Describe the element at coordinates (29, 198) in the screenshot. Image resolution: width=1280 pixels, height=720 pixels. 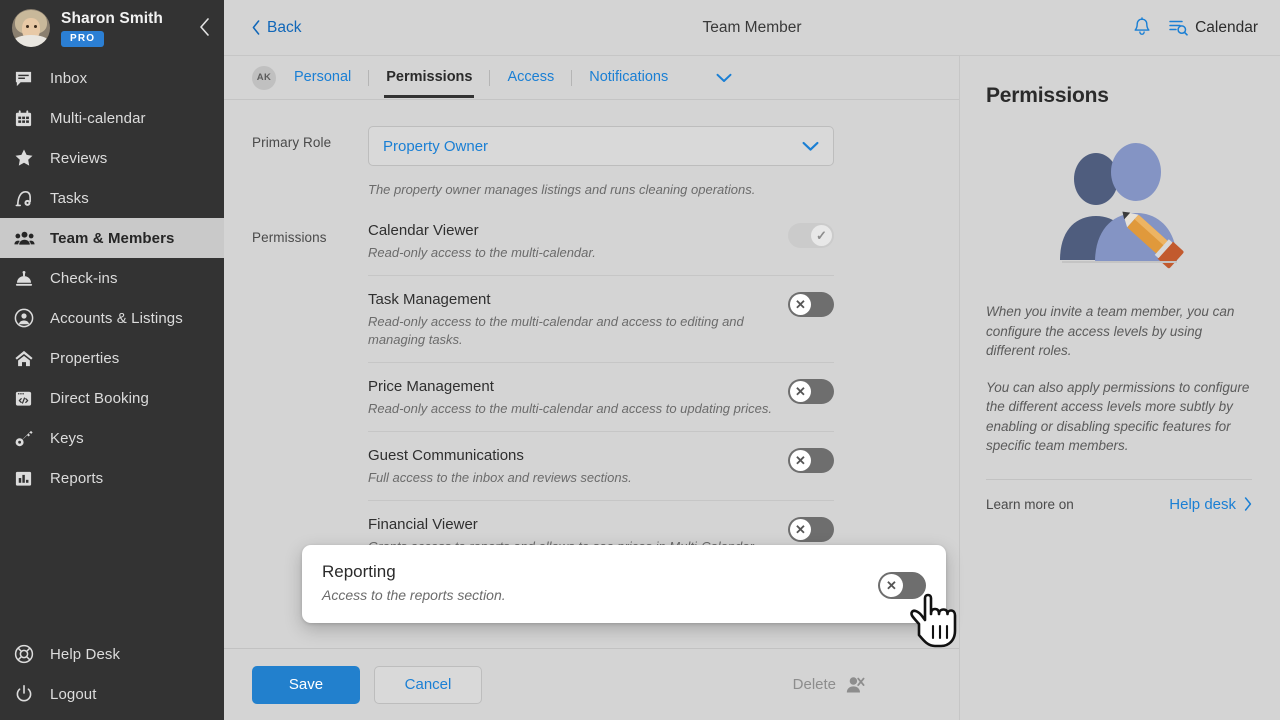
I see `vacuum-icon` at that location.